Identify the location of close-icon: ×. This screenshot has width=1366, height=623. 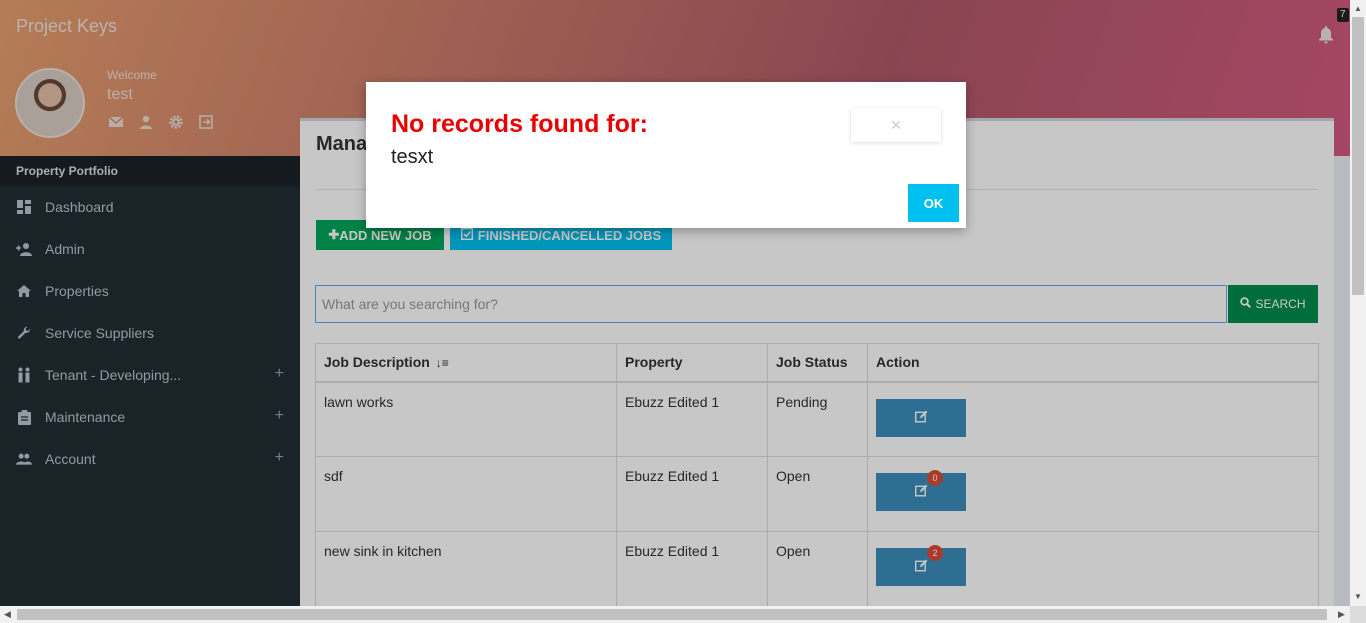
(896, 124).